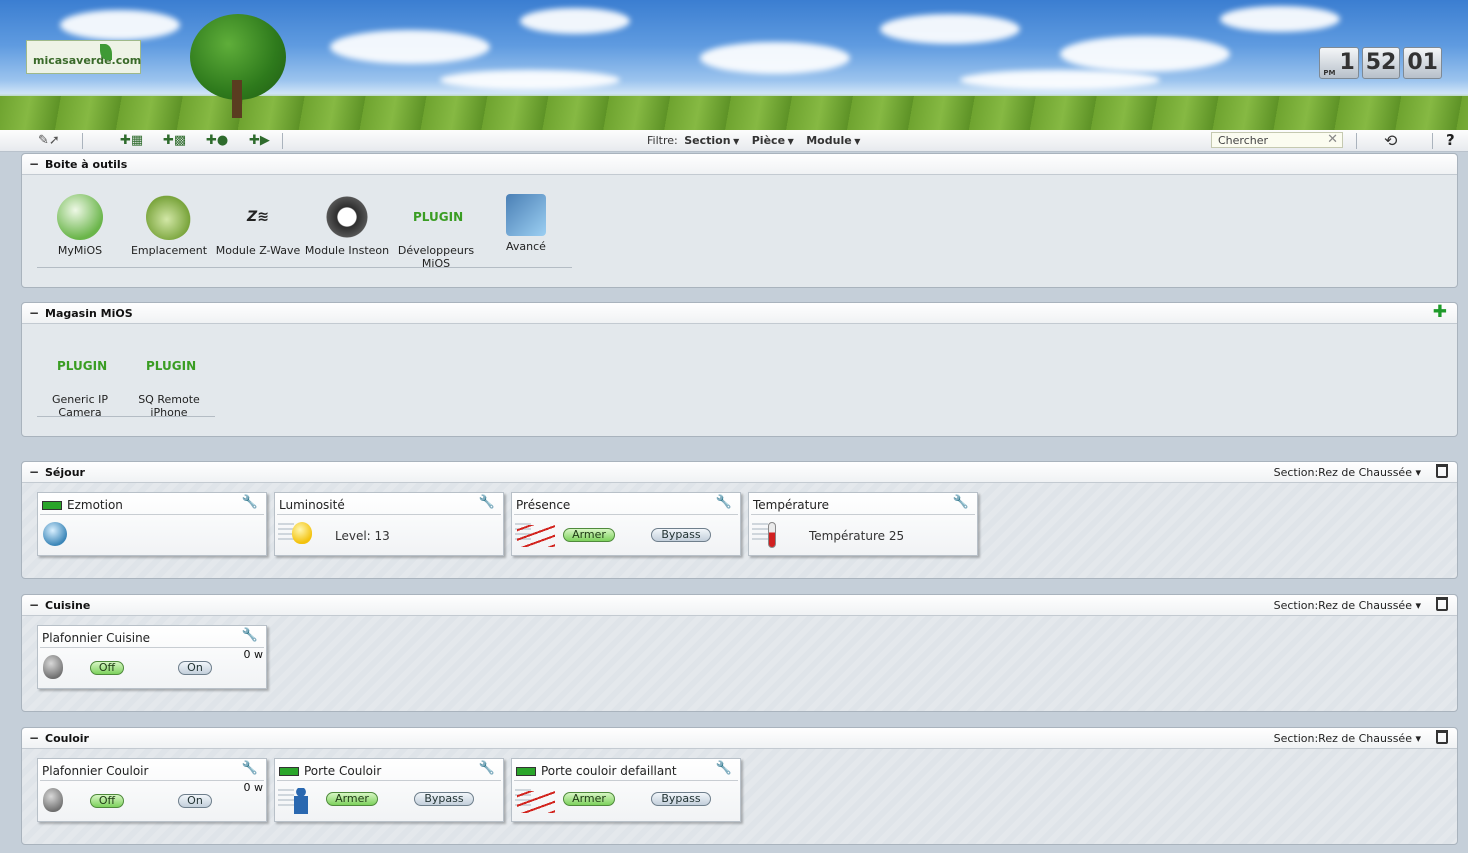  Describe the element at coordinates (95, 505) in the screenshot. I see `device-name: Ezmotion` at that location.